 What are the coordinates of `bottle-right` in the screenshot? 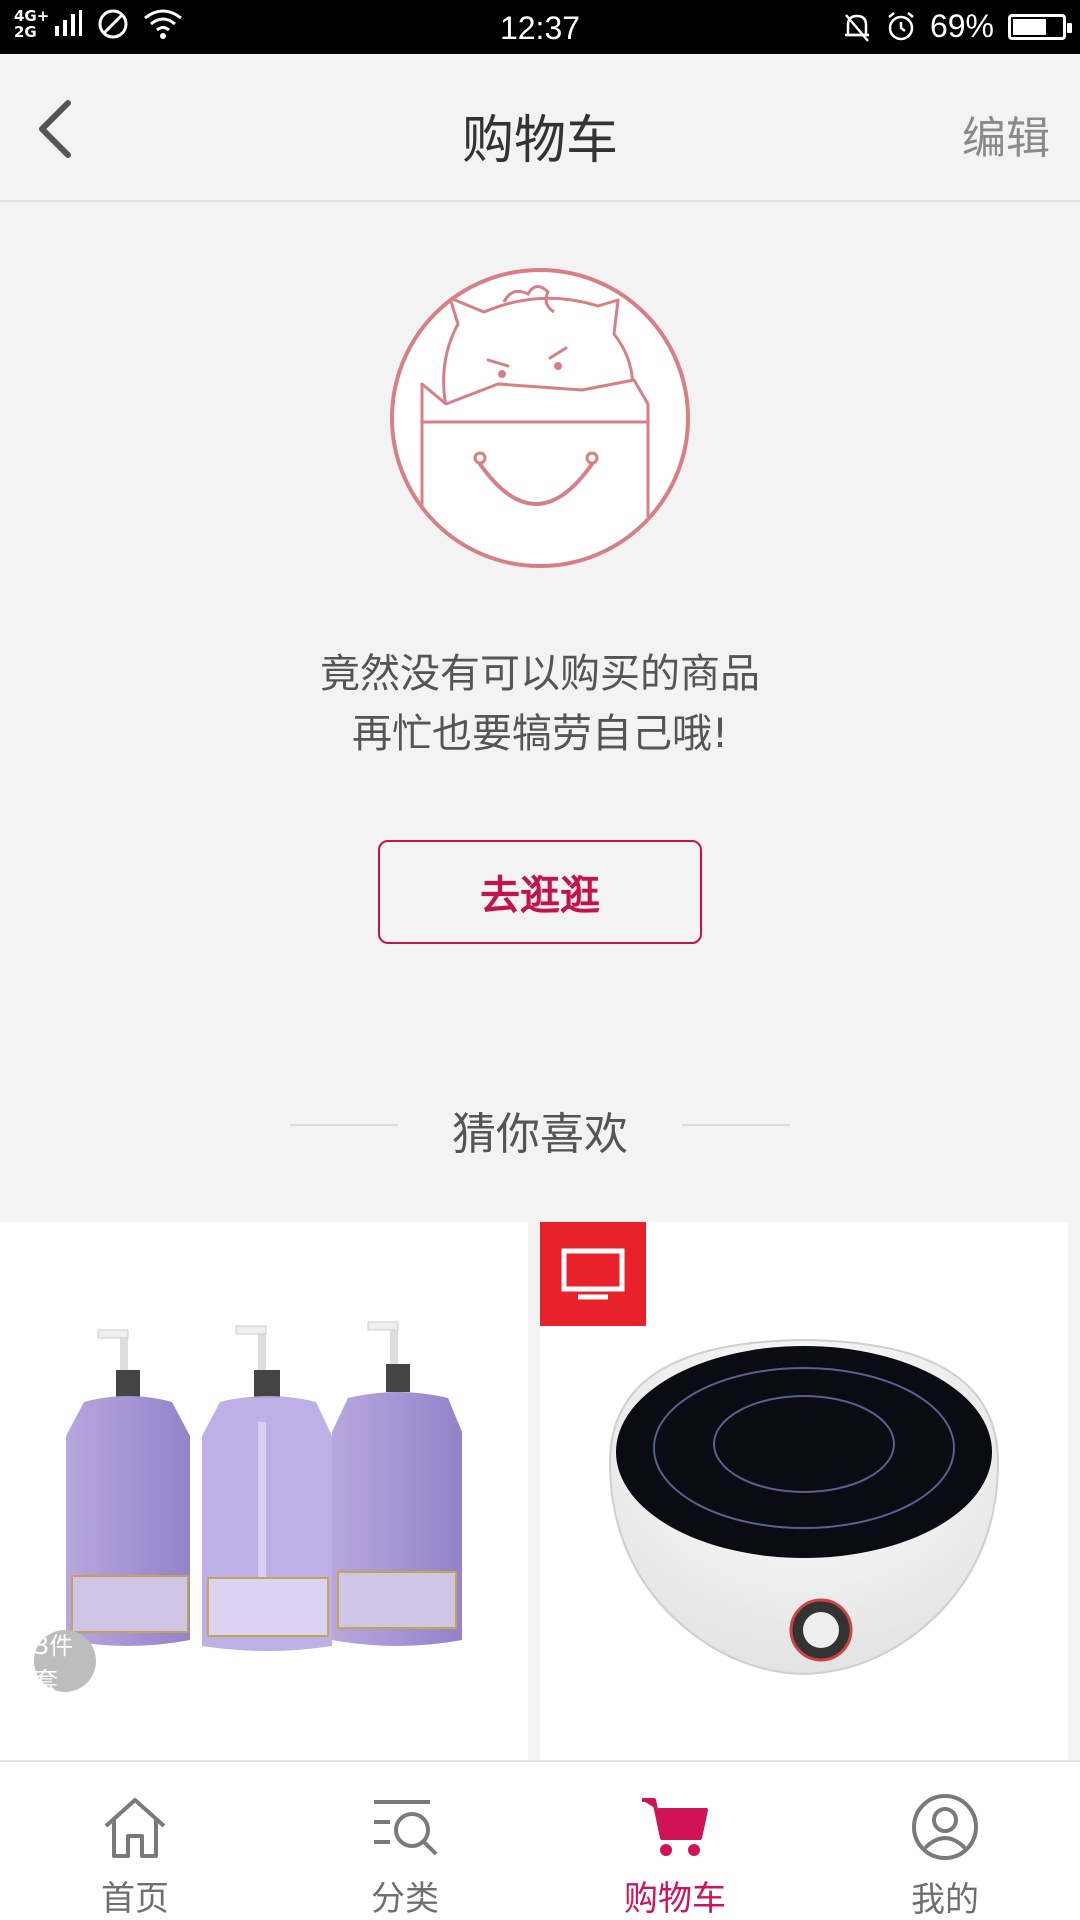 It's located at (397, 1483).